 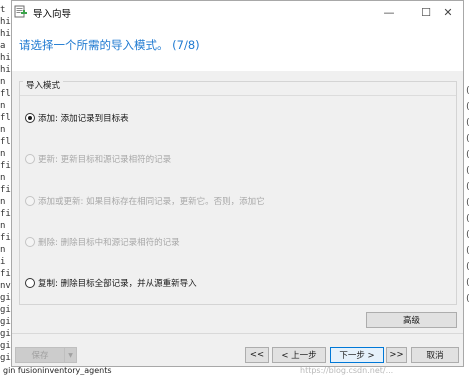 I want to click on group-divider, so click(x=238, y=95).